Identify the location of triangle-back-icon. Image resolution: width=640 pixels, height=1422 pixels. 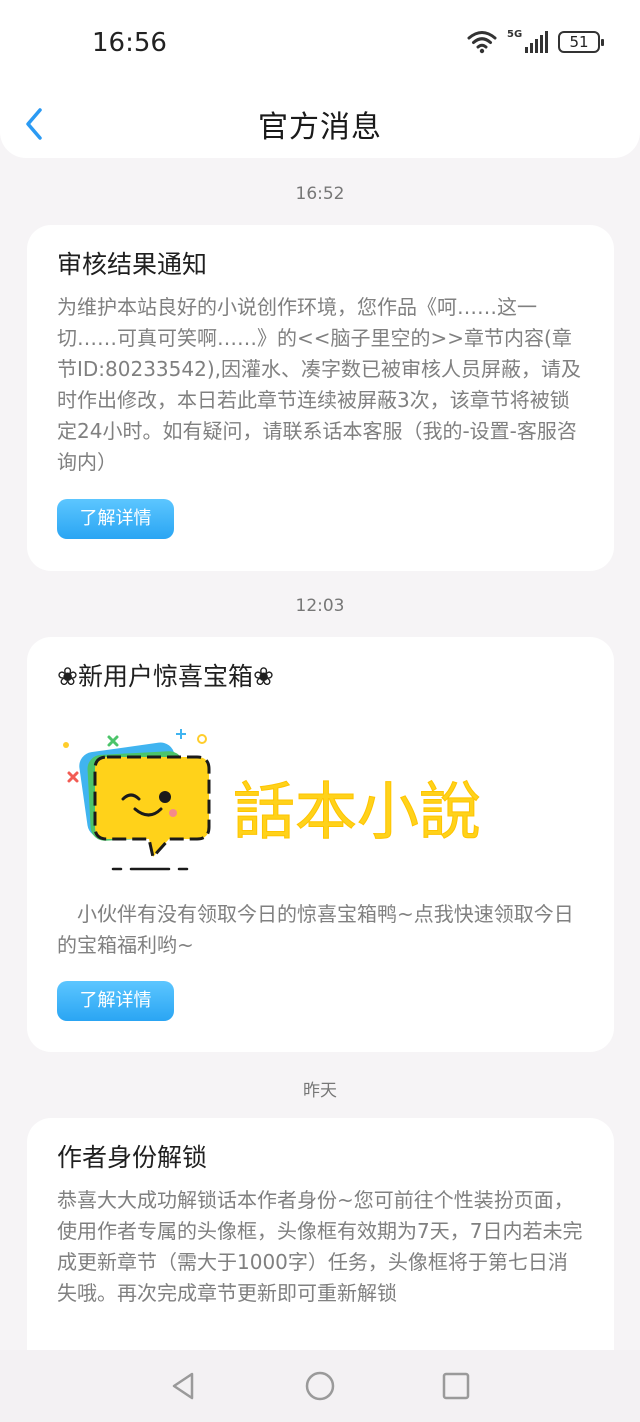
(184, 1386).